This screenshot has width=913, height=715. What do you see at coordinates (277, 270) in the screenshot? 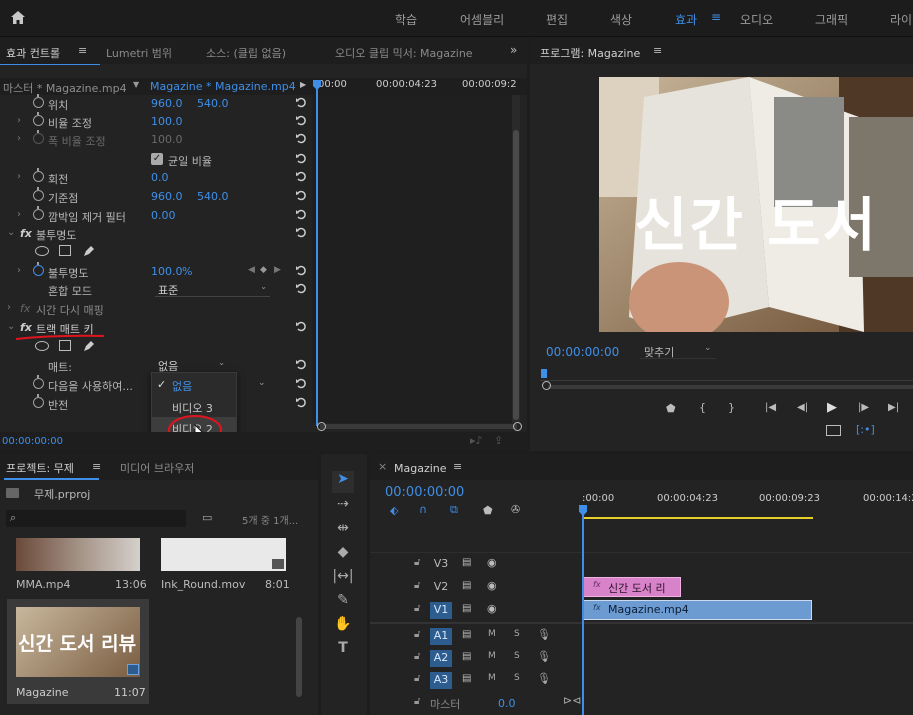
I see `next-keyframe-icon: ▶` at bounding box center [277, 270].